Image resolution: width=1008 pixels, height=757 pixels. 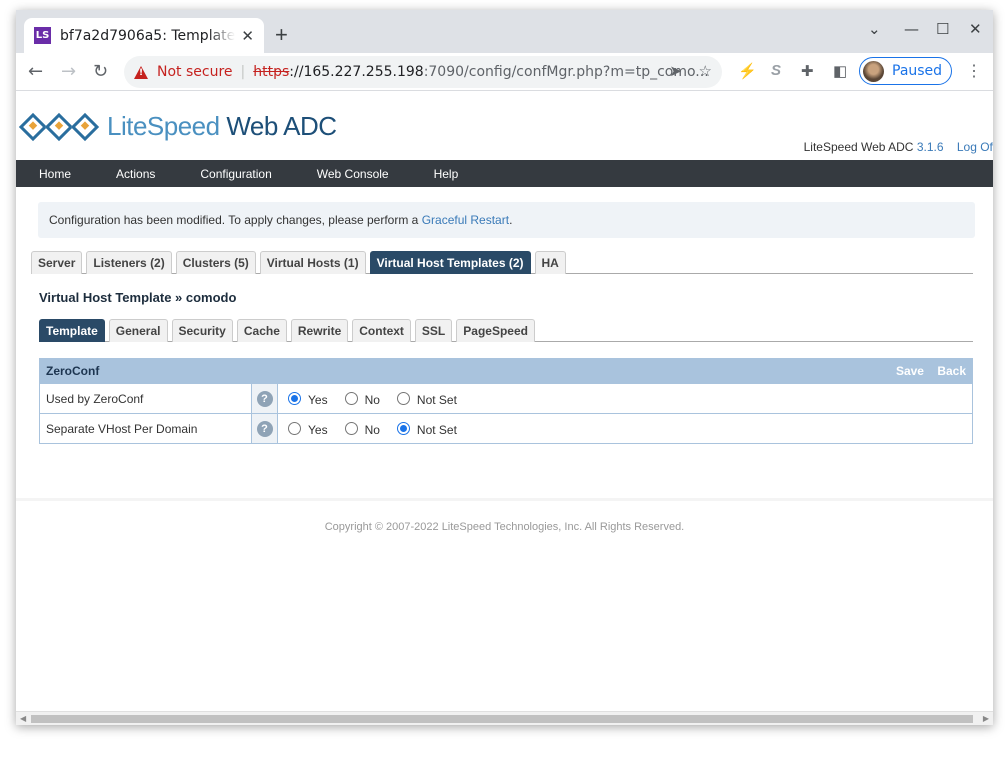 I want to click on version-link: 3.1.6, so click(x=930, y=147).